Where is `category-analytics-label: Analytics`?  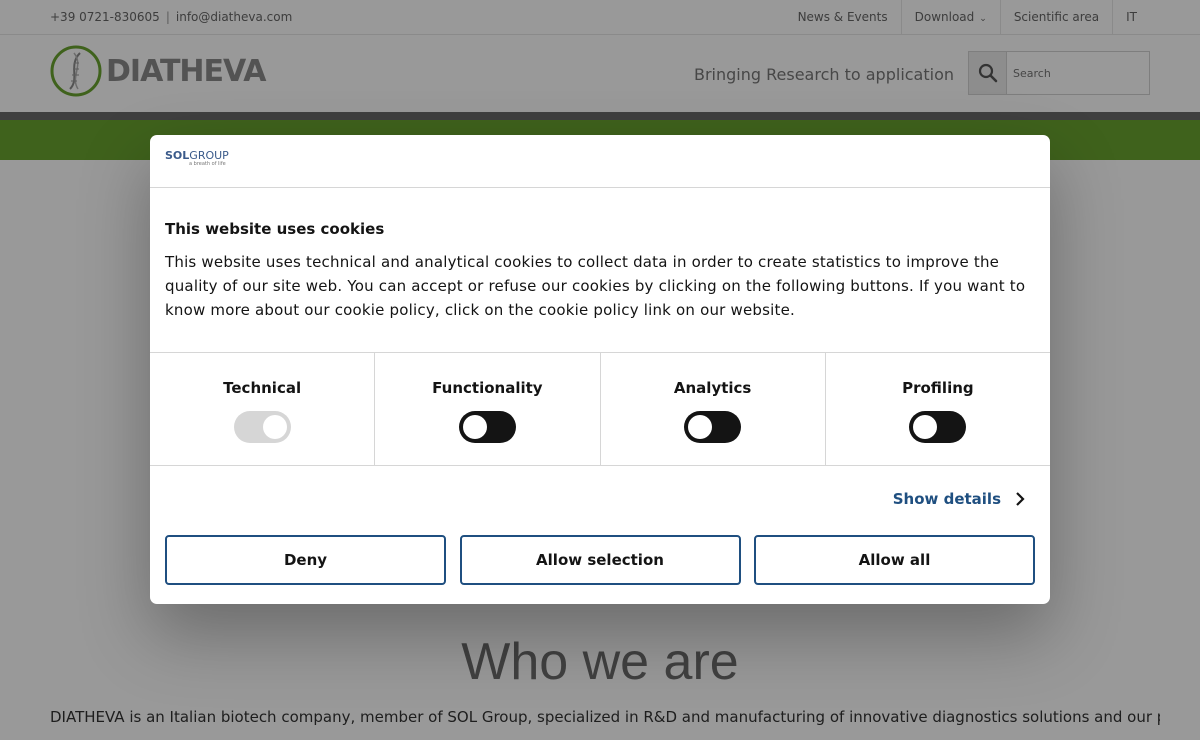 category-analytics-label: Analytics is located at coordinates (712, 388).